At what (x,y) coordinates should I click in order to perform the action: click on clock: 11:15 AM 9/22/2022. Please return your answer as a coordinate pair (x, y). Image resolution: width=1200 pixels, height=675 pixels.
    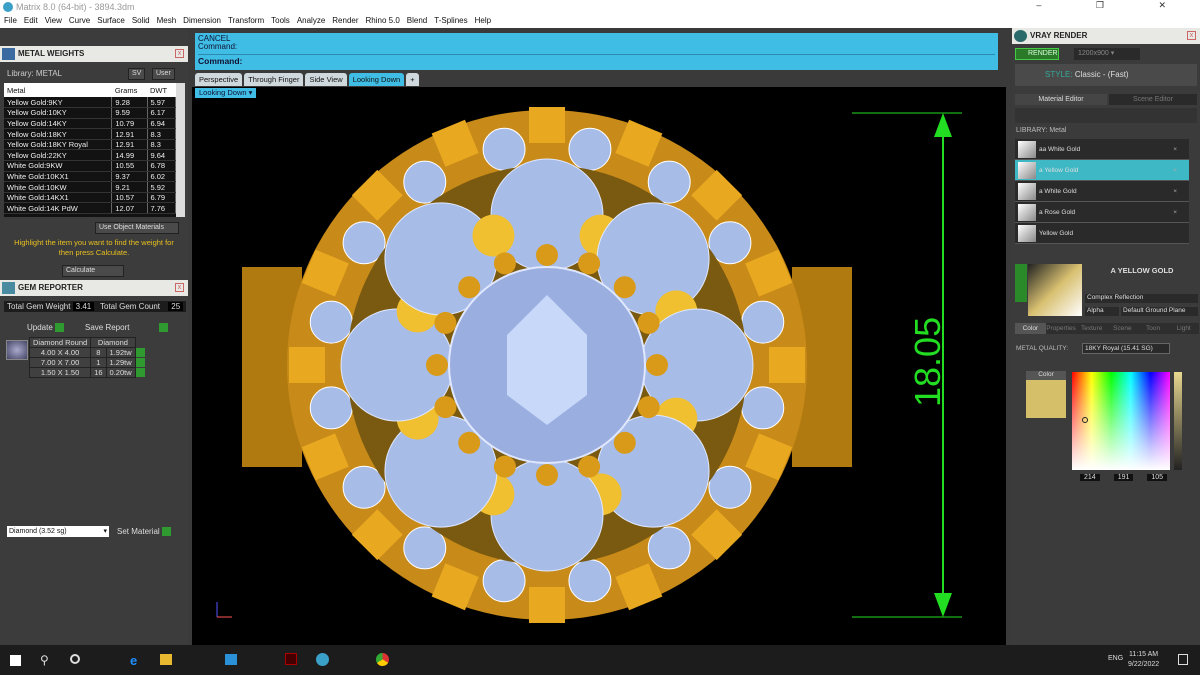
    Looking at the image, I should click on (1143, 660).